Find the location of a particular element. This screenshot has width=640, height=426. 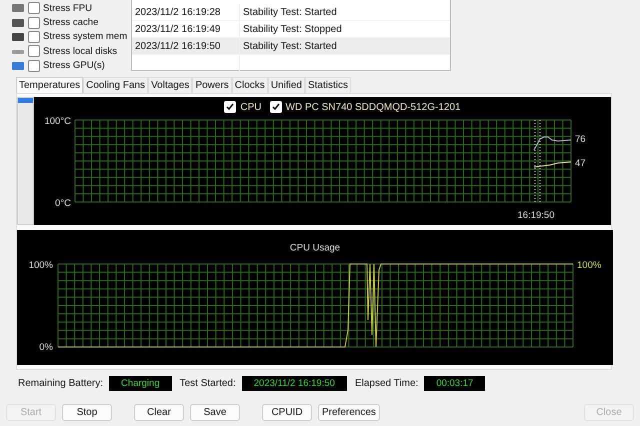

tab: Voltages is located at coordinates (170, 85).